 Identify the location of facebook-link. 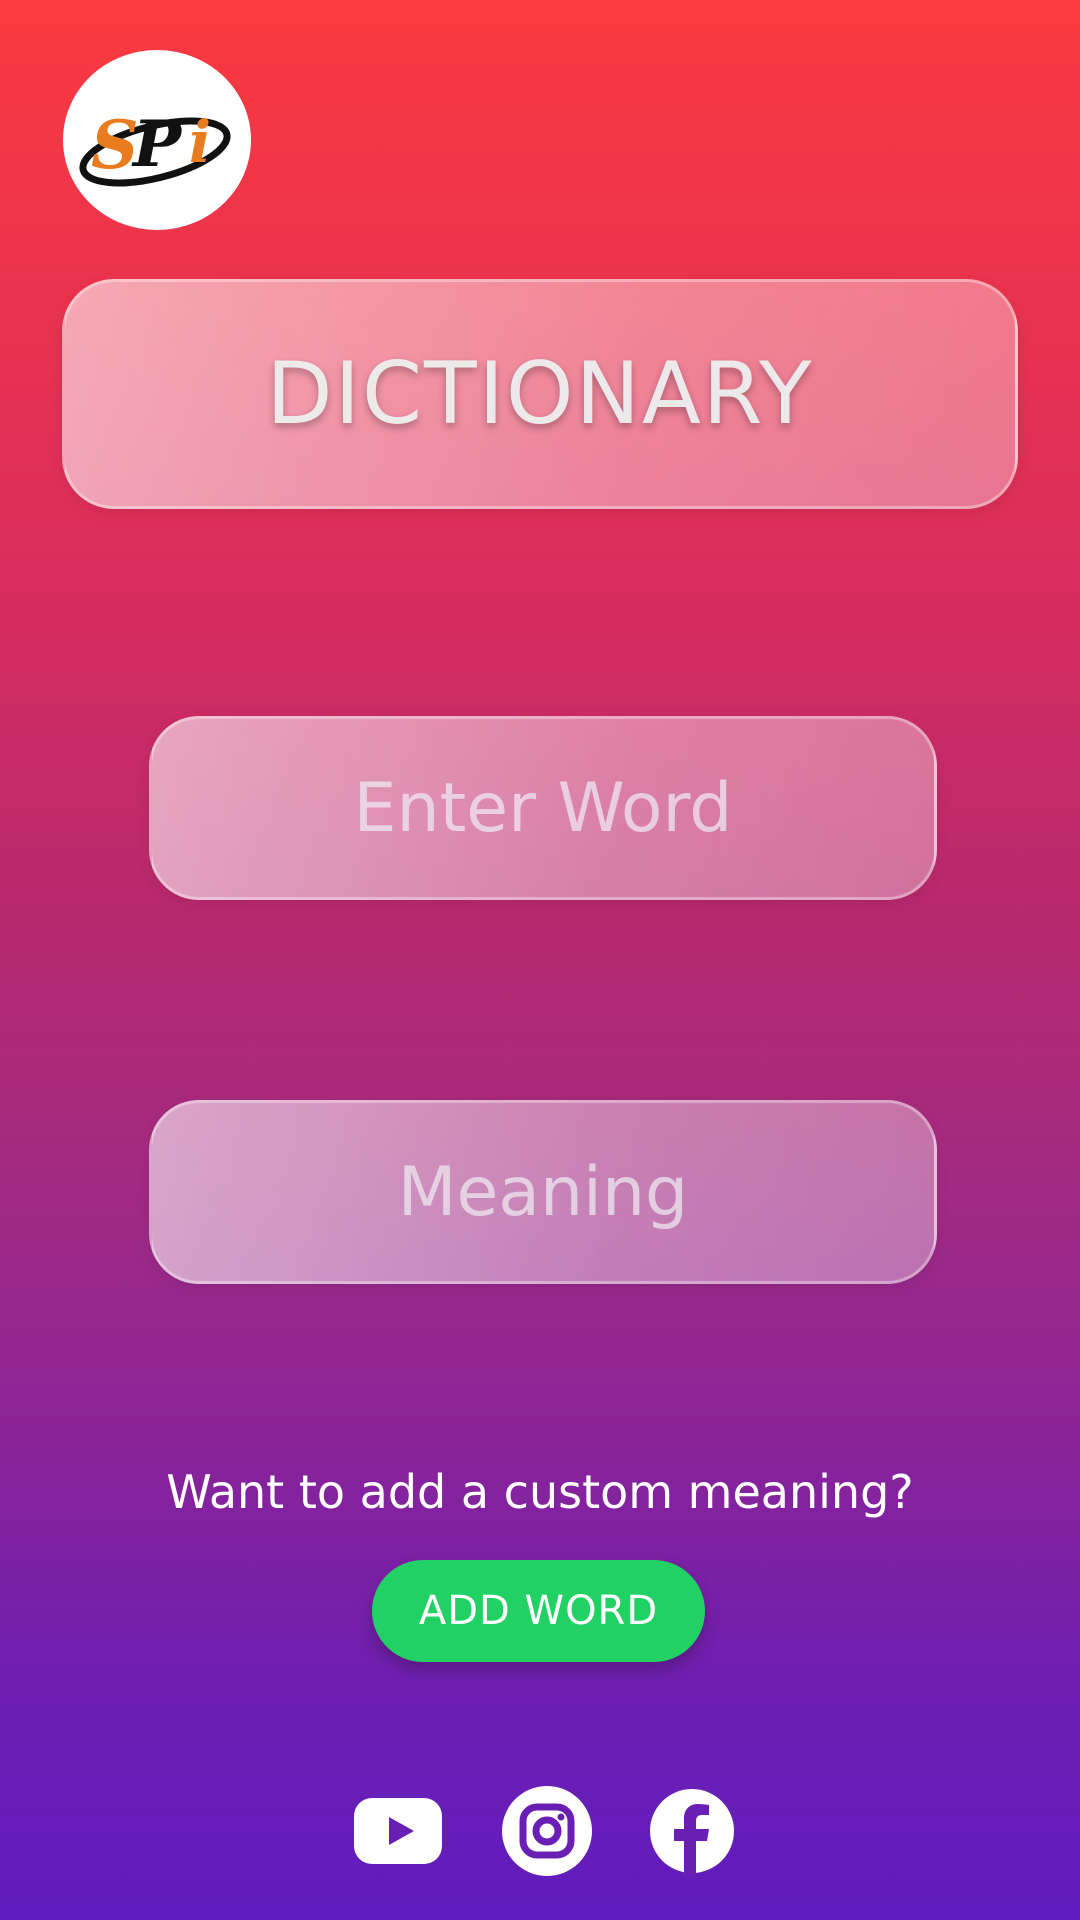
(692, 1831).